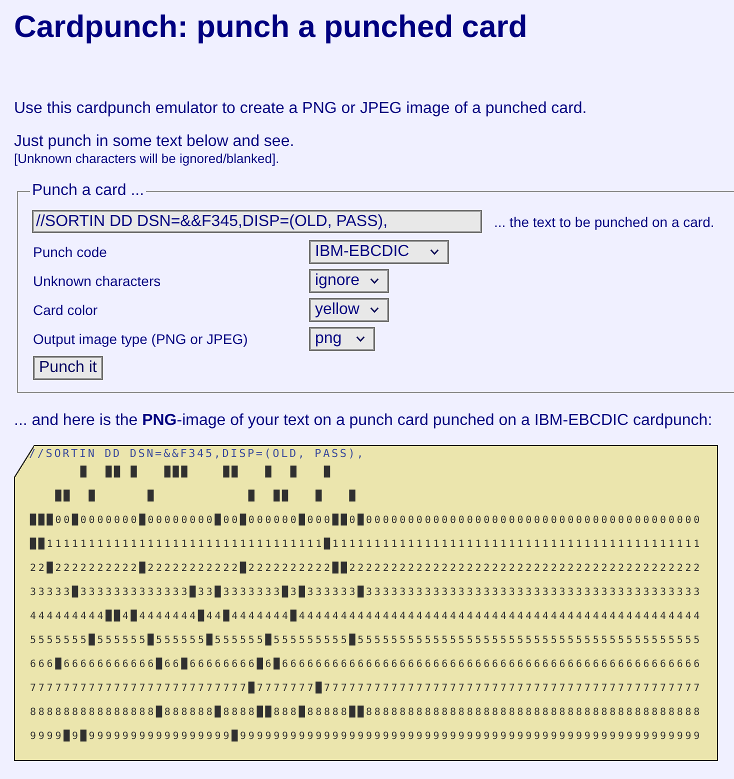 This screenshot has width=734, height=779. I want to click on punch-row-text: 666█66666666666█66█66666666█6█66666666666666666666666666666666666666666666666666, so click(366, 664).